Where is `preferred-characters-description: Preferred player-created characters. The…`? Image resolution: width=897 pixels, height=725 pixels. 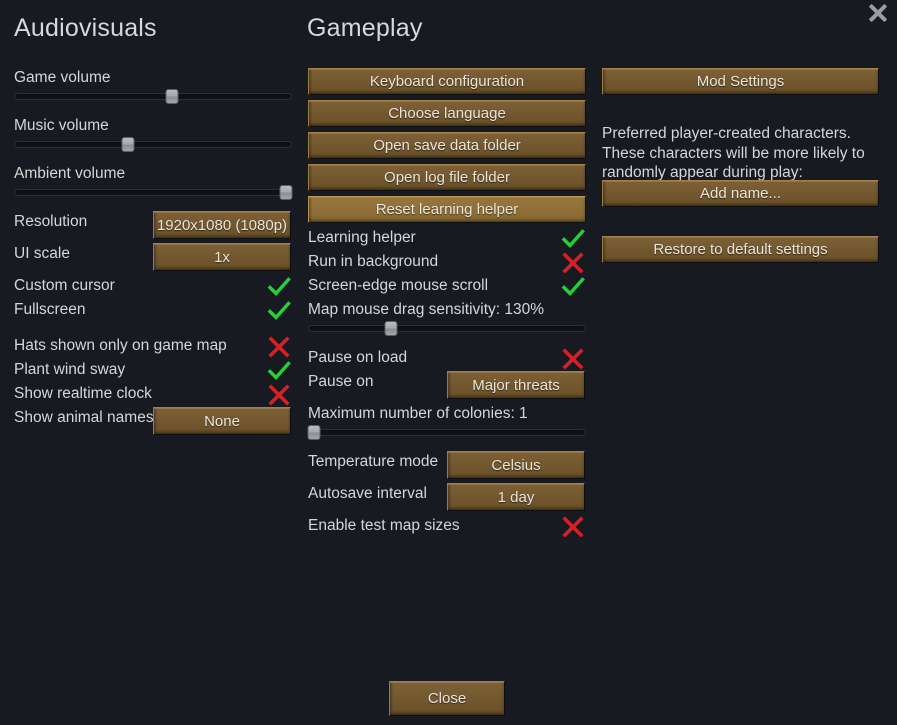 preferred-characters-description: Preferred player-created characters. The… is located at coordinates (733, 153).